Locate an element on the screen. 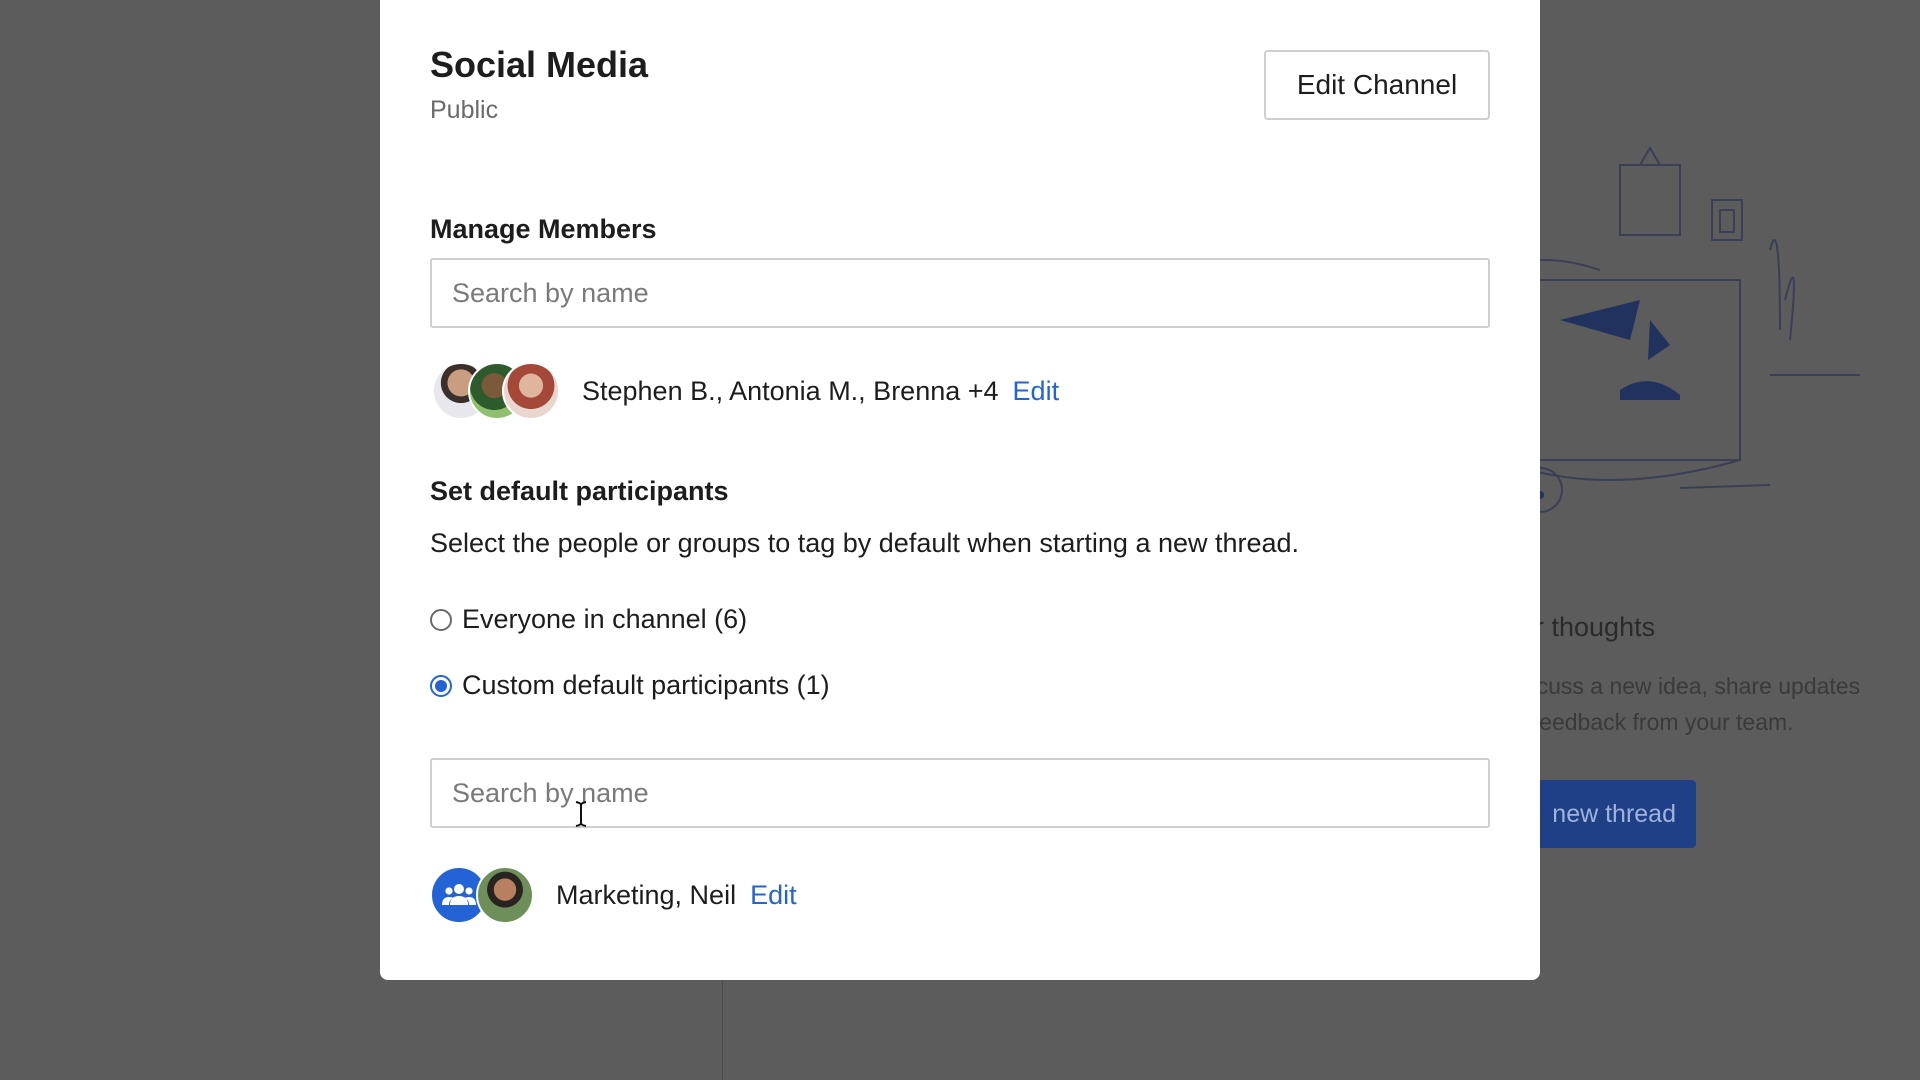  edit-members-link: Edit is located at coordinates (1036, 391).